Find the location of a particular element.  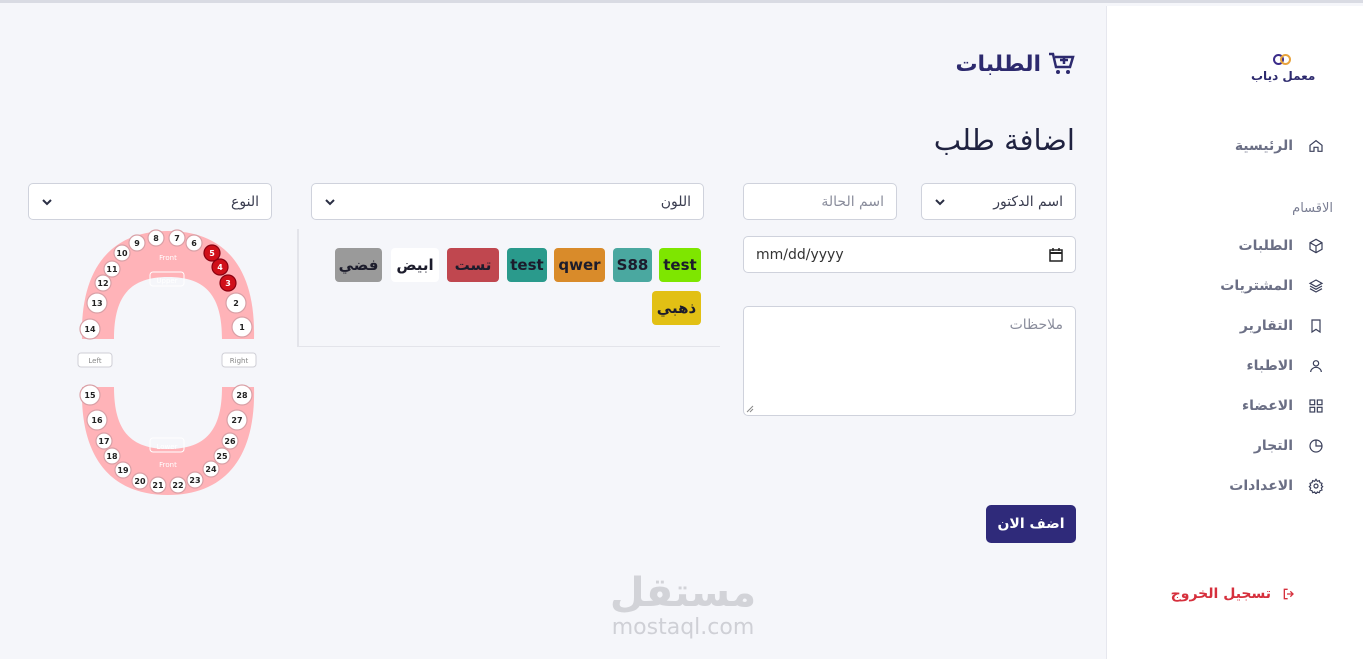

nav-doctors-label: الاطباء is located at coordinates (1269, 366).